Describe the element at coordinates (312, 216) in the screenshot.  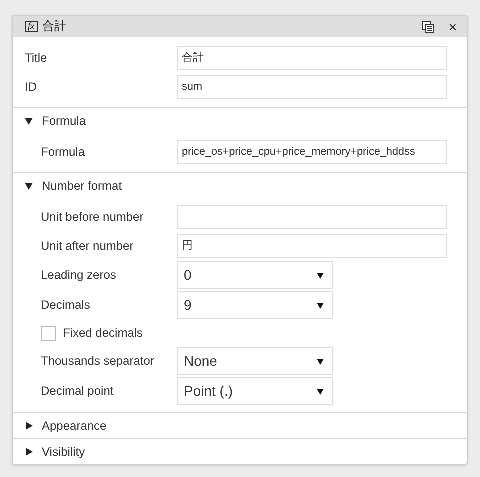
I see `input-field` at that location.